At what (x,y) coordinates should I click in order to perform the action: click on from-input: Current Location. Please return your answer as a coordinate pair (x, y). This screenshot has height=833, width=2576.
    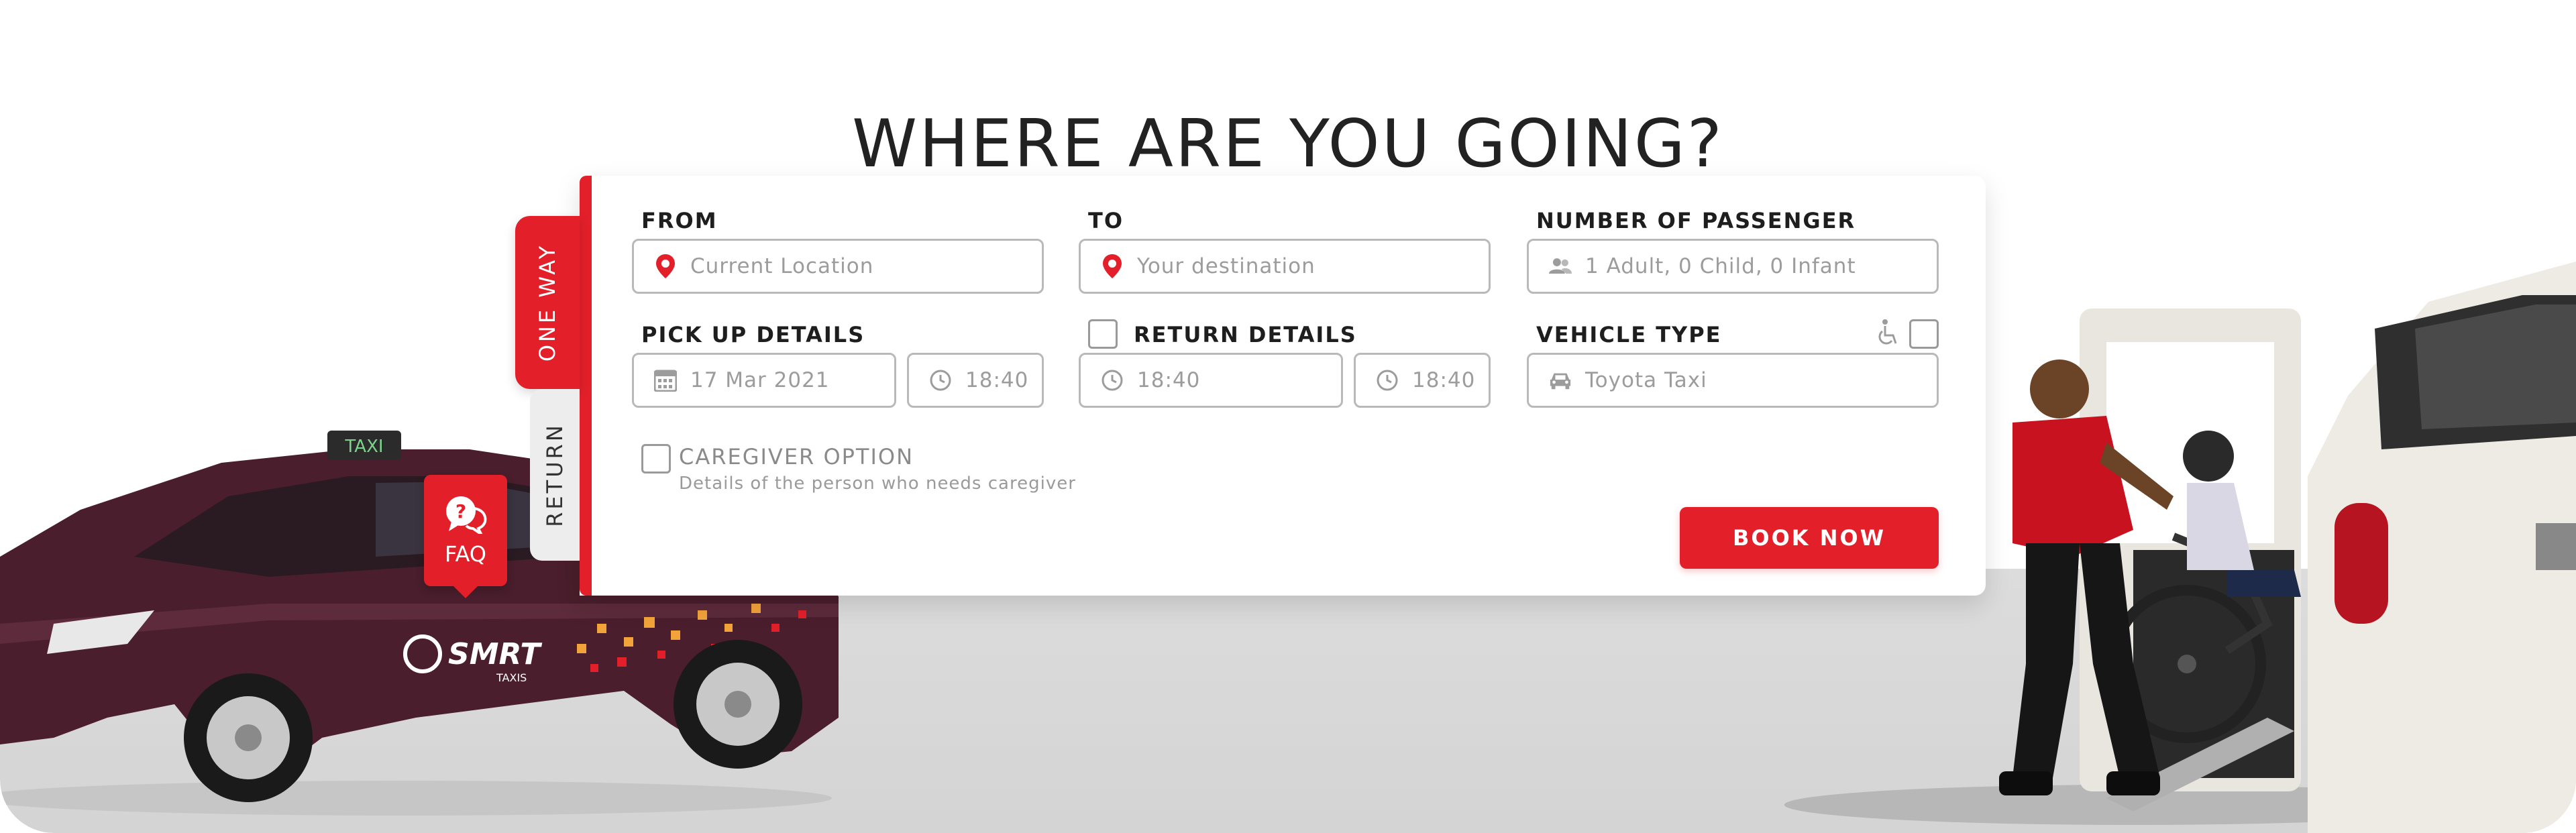
    Looking at the image, I should click on (838, 266).